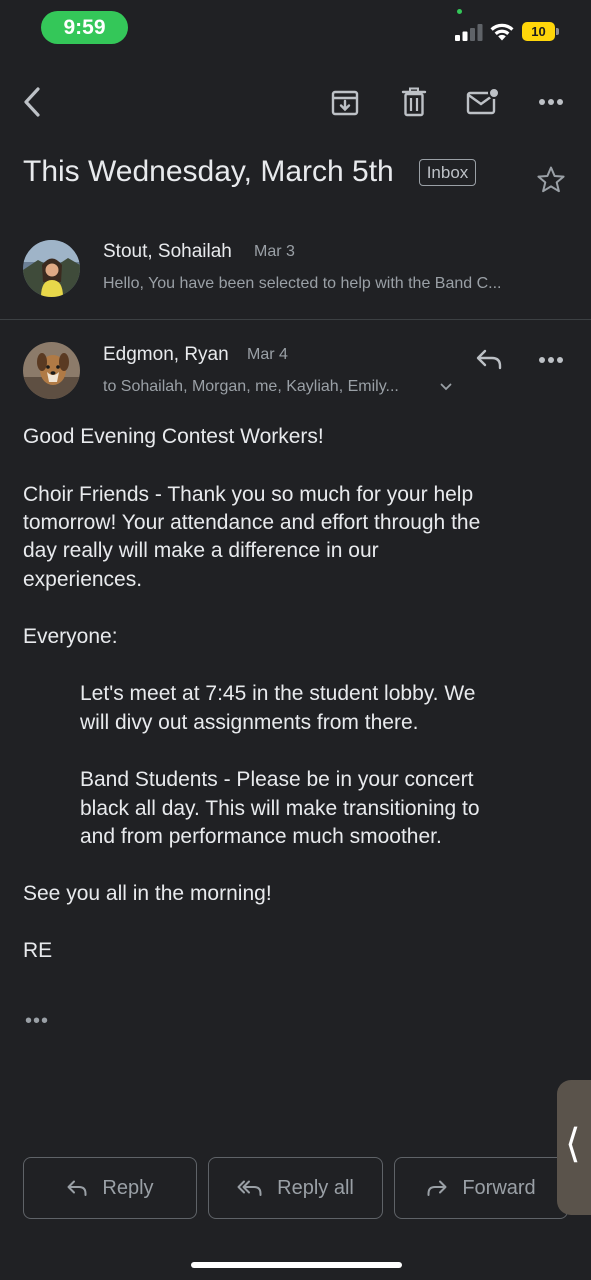 Image resolution: width=591 pixels, height=1280 pixels. What do you see at coordinates (249, 722) in the screenshot?
I see `body-line: will divy out assignments from there.` at bounding box center [249, 722].